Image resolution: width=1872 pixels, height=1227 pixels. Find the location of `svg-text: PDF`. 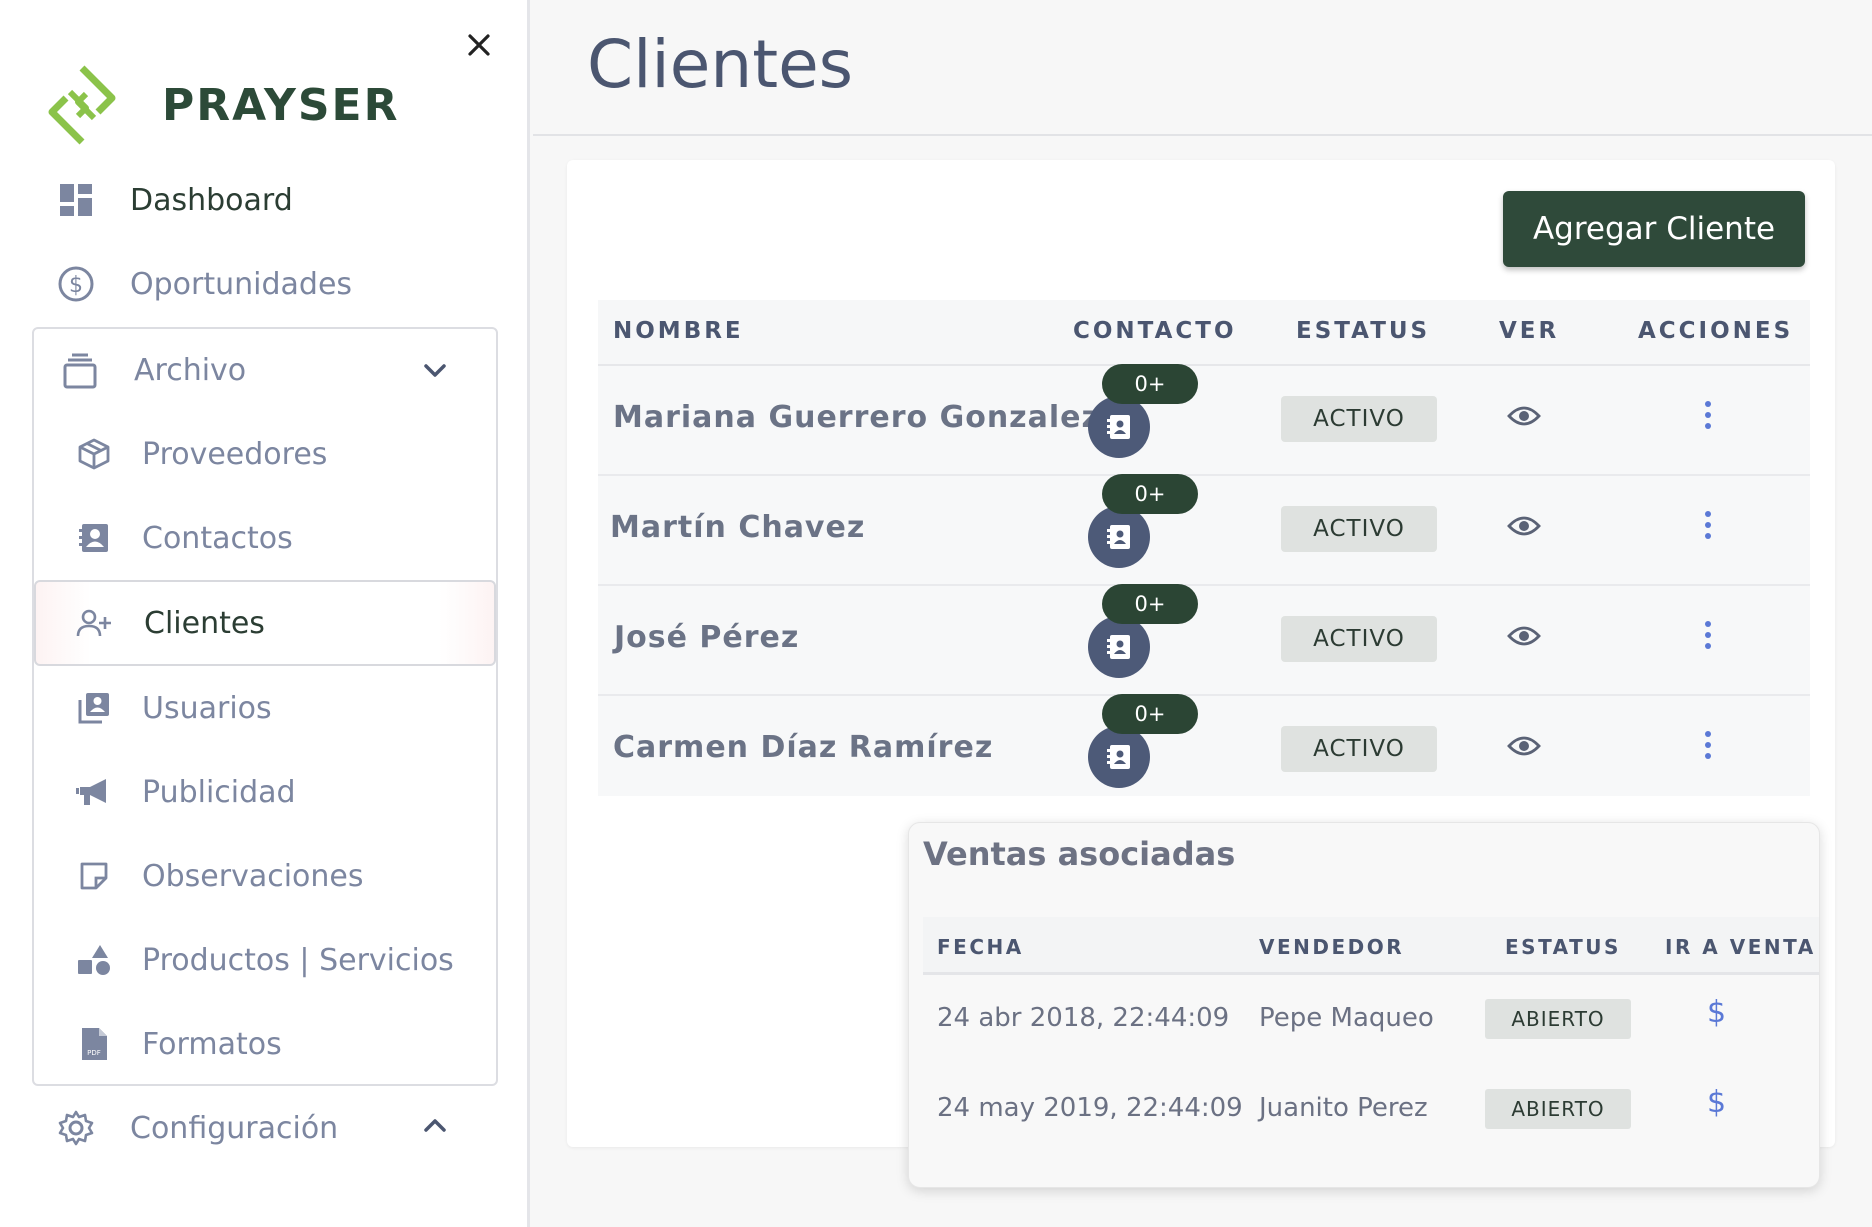

svg-text: PDF is located at coordinates (94, 1053).